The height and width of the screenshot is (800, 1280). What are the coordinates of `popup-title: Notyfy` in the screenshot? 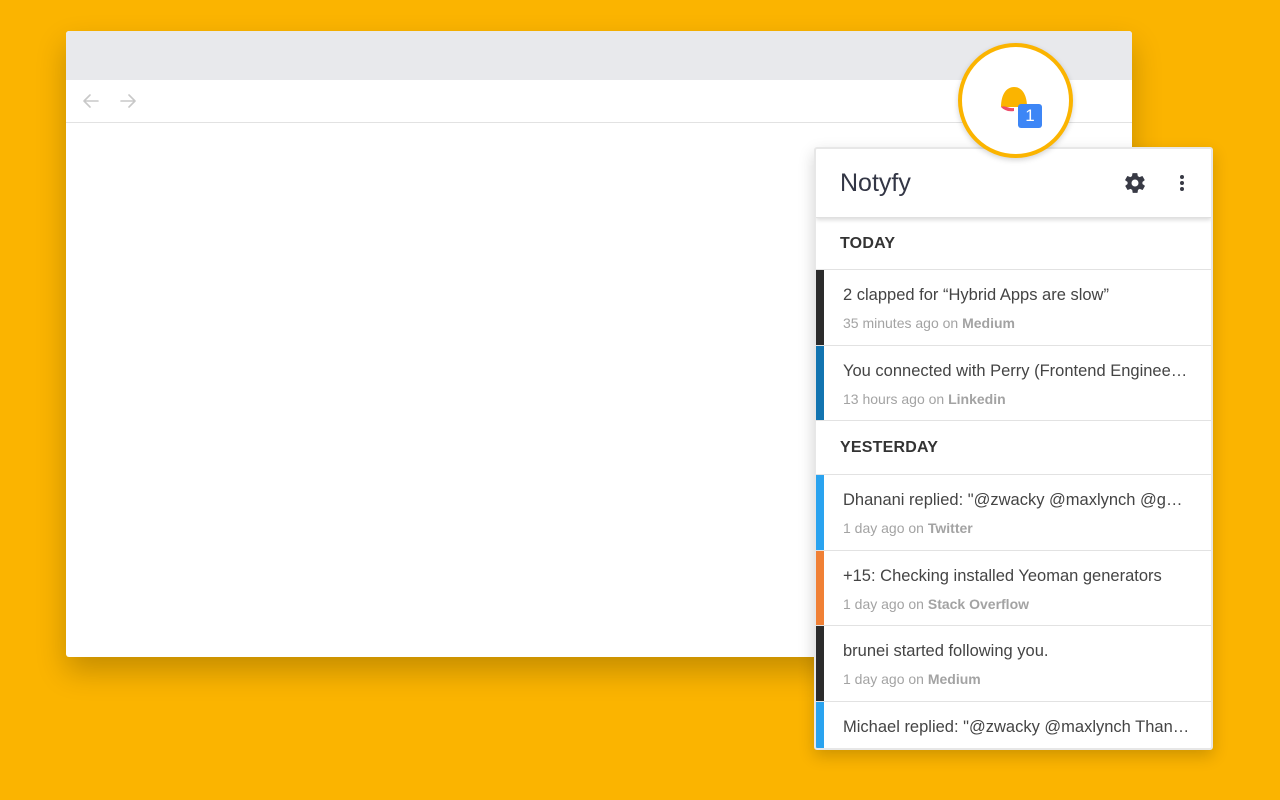 It's located at (875, 183).